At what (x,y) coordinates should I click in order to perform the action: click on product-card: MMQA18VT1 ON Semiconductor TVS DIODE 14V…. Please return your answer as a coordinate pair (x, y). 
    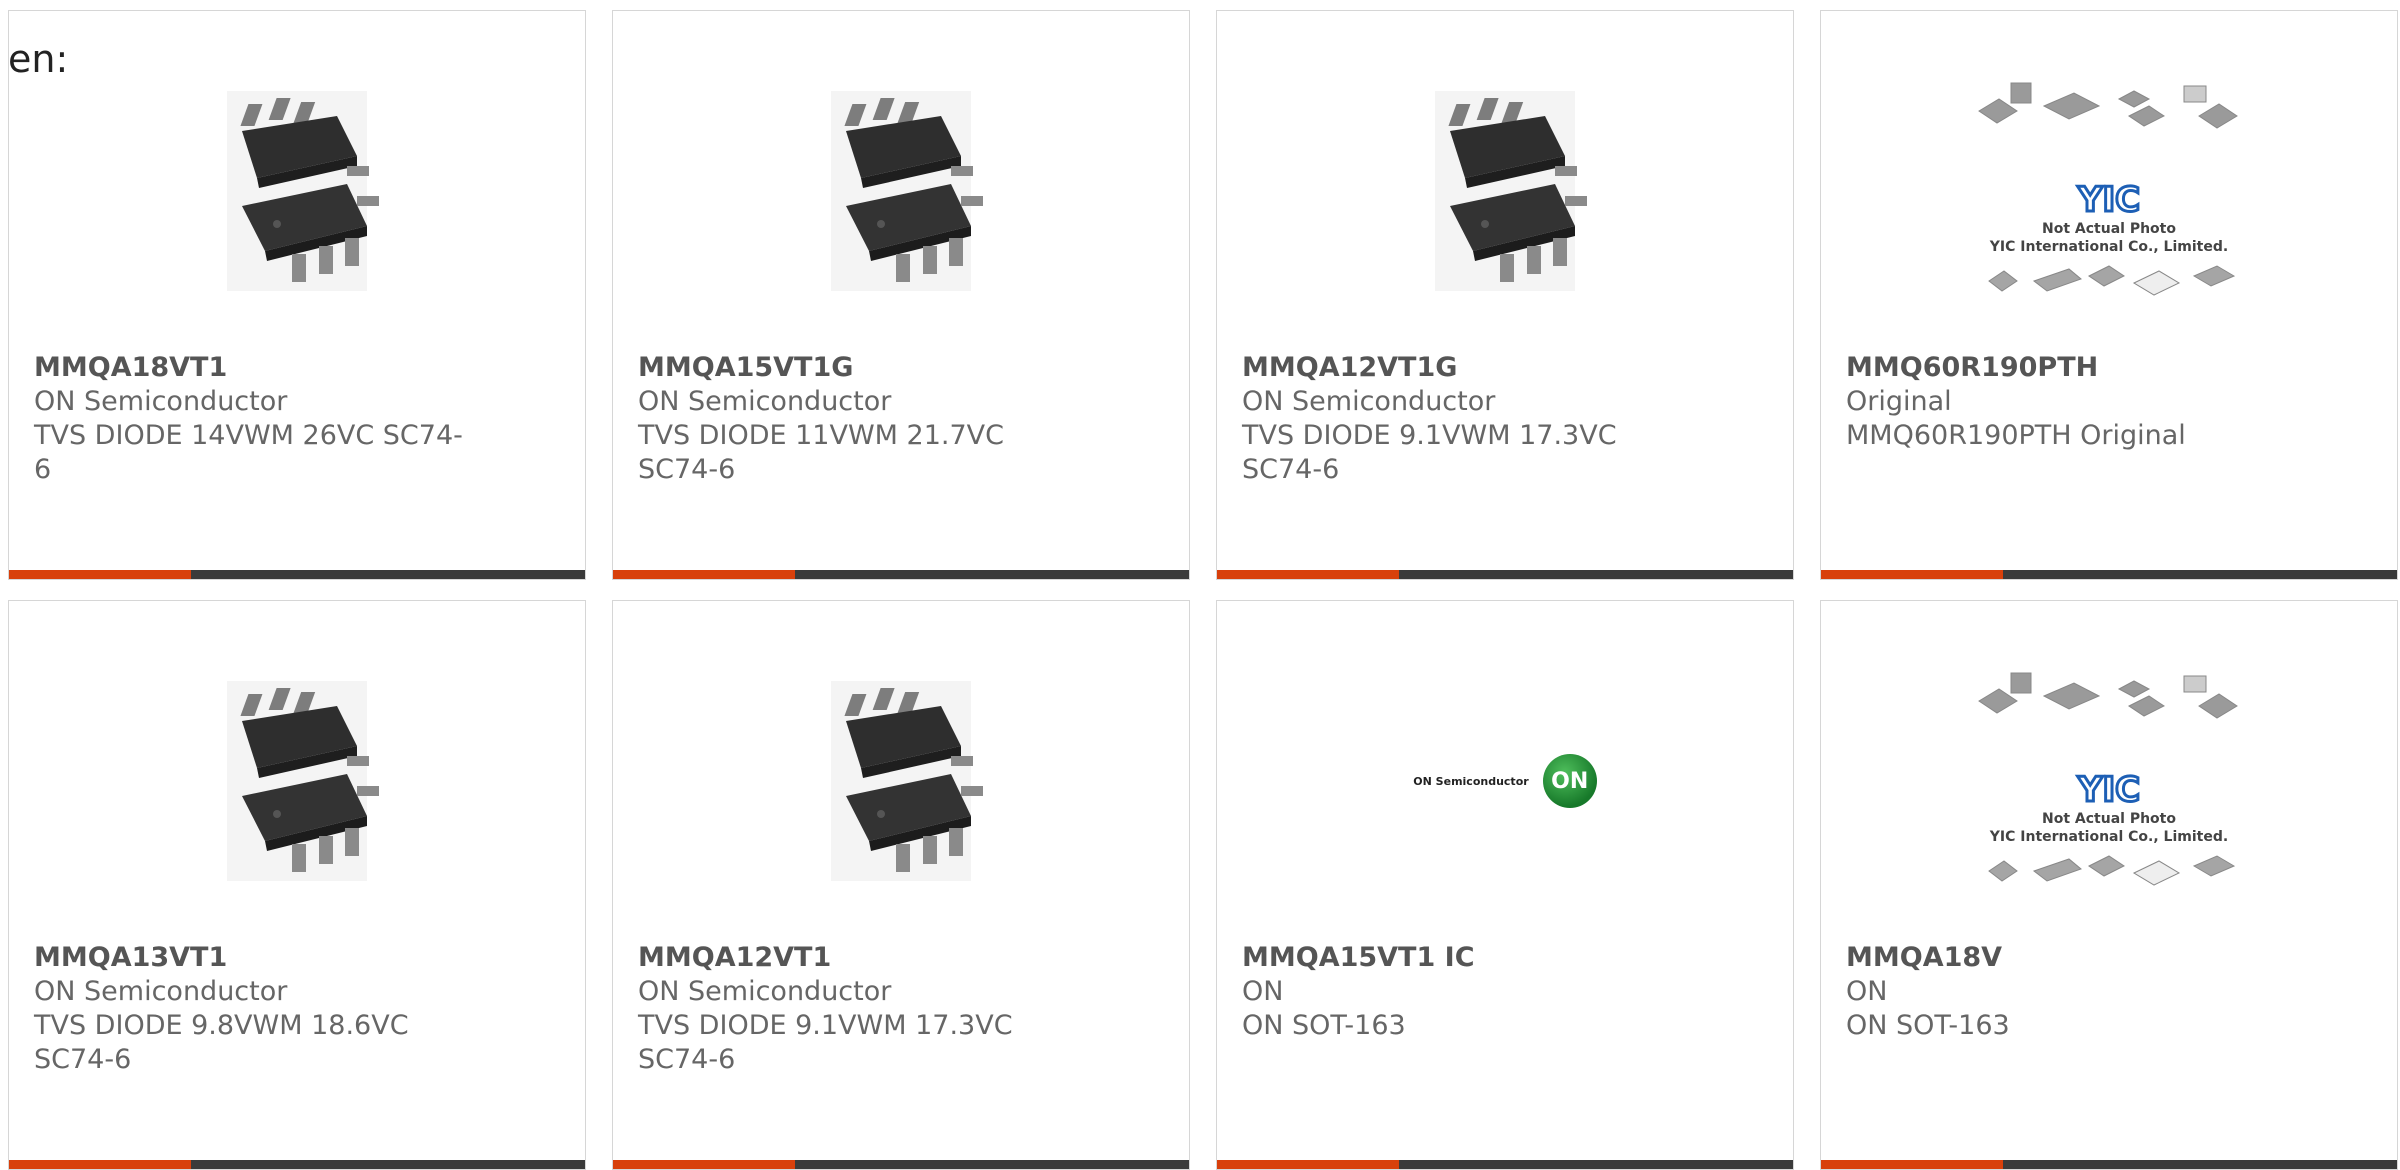
    Looking at the image, I should click on (297, 295).